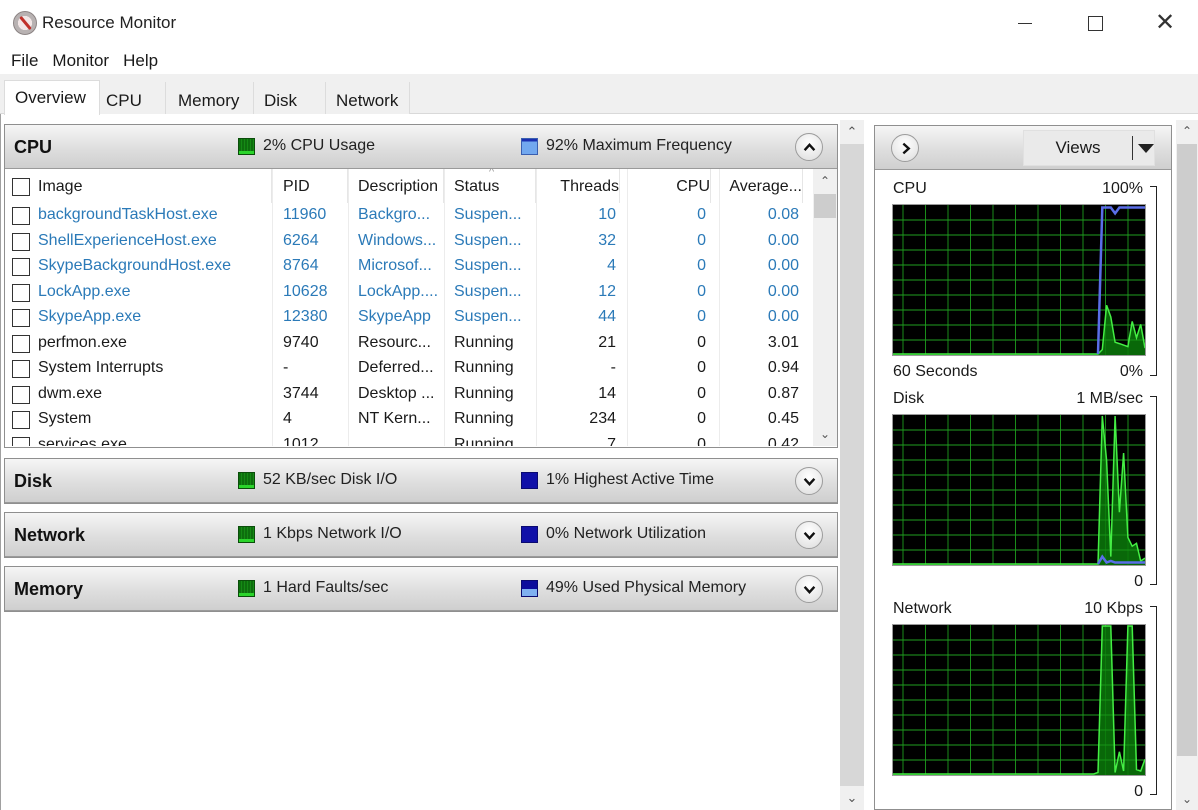 This screenshot has width=1198, height=810. What do you see at coordinates (809, 535) in the screenshot?
I see `expand-network-button` at bounding box center [809, 535].